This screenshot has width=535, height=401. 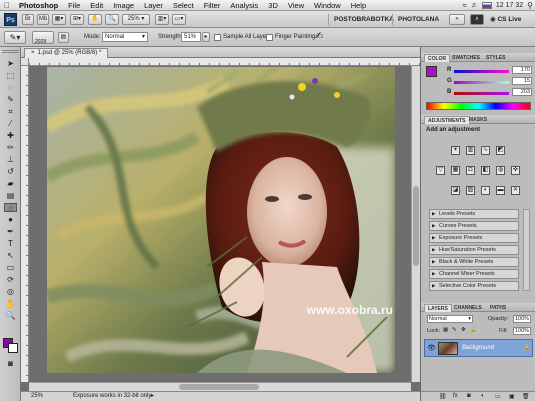 What do you see at coordinates (447, 120) in the screenshot?
I see `tab-adjustments: ADJUSTMENTS` at bounding box center [447, 120].